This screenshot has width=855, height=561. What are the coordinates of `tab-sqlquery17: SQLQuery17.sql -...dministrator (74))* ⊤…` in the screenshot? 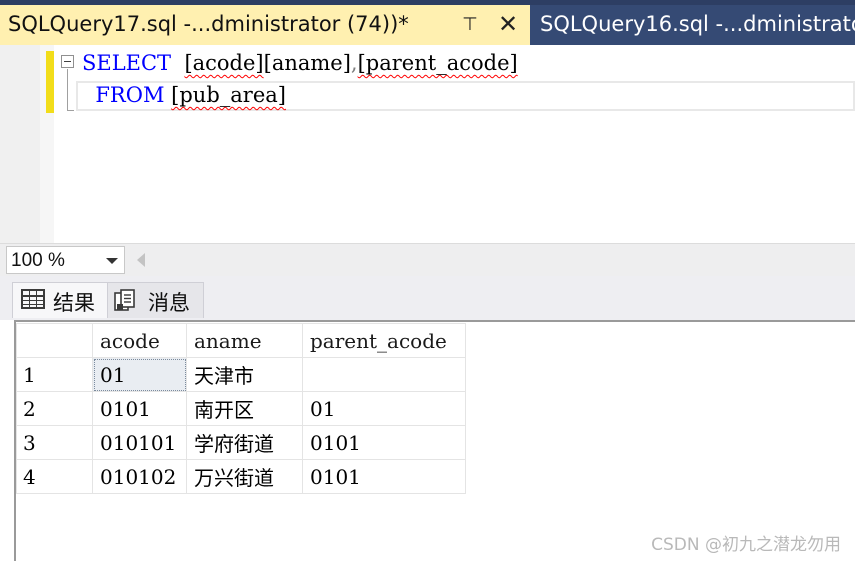 It's located at (265, 25).